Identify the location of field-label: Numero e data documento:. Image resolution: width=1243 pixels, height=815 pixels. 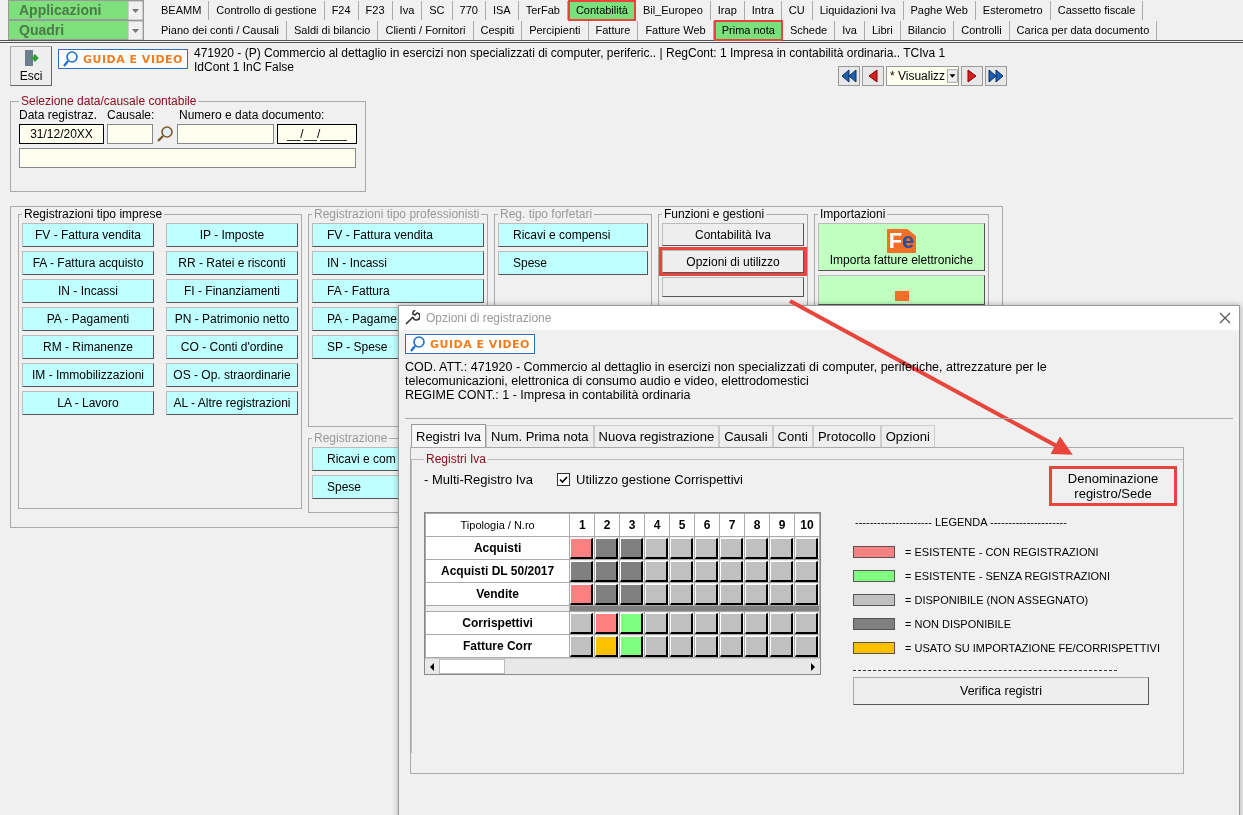
(252, 115).